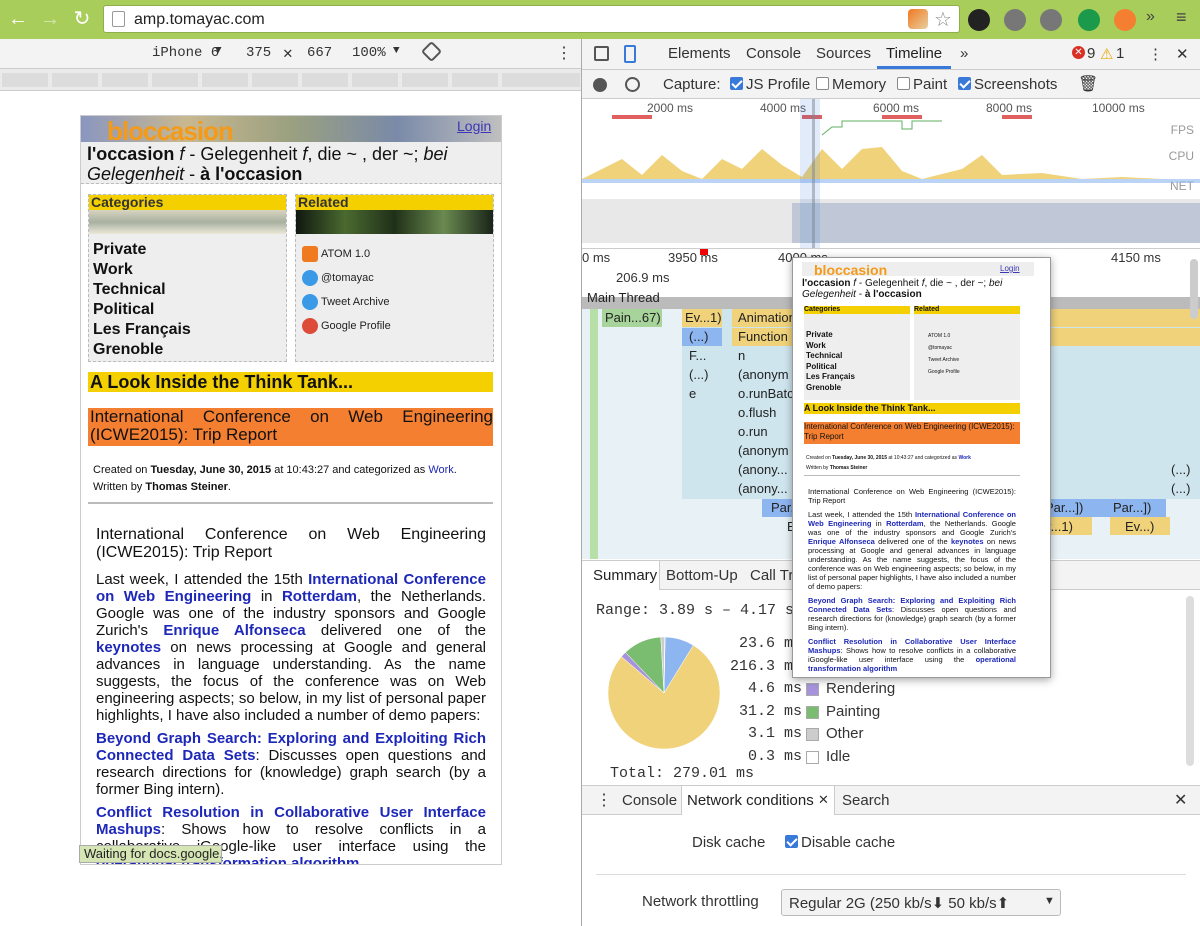  I want to click on page-header-banner: bloccasion, so click(291, 131).